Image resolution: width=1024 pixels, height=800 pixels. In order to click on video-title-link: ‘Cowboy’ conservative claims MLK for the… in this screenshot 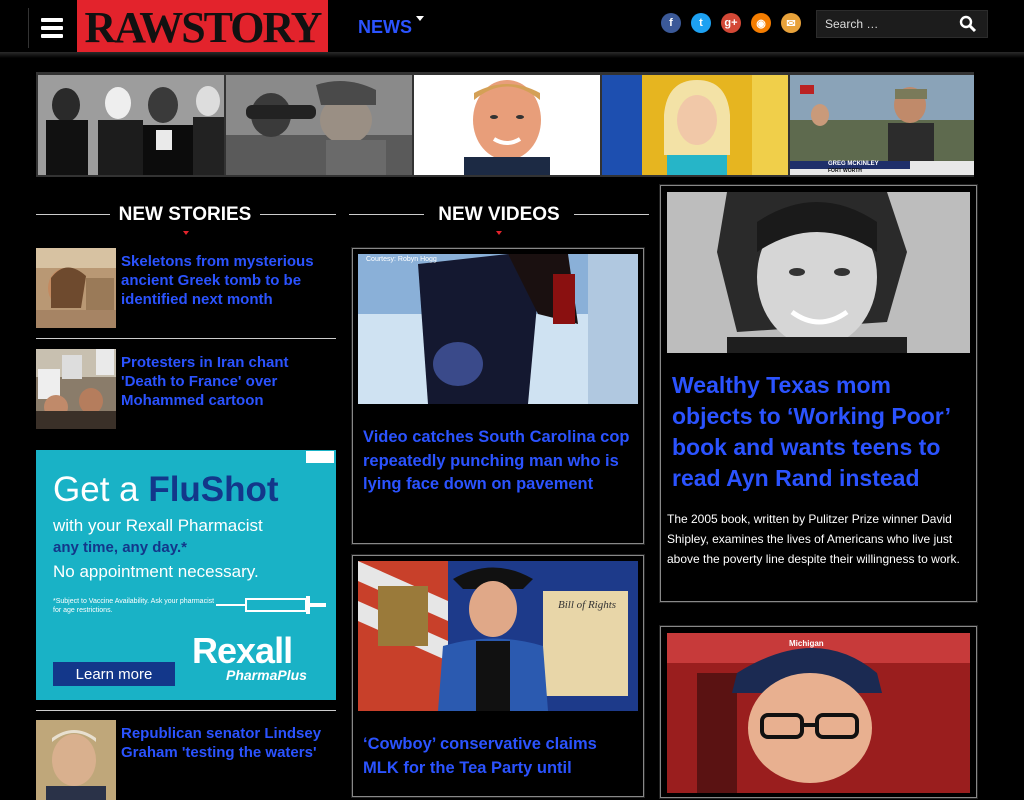, I will do `click(498, 756)`.